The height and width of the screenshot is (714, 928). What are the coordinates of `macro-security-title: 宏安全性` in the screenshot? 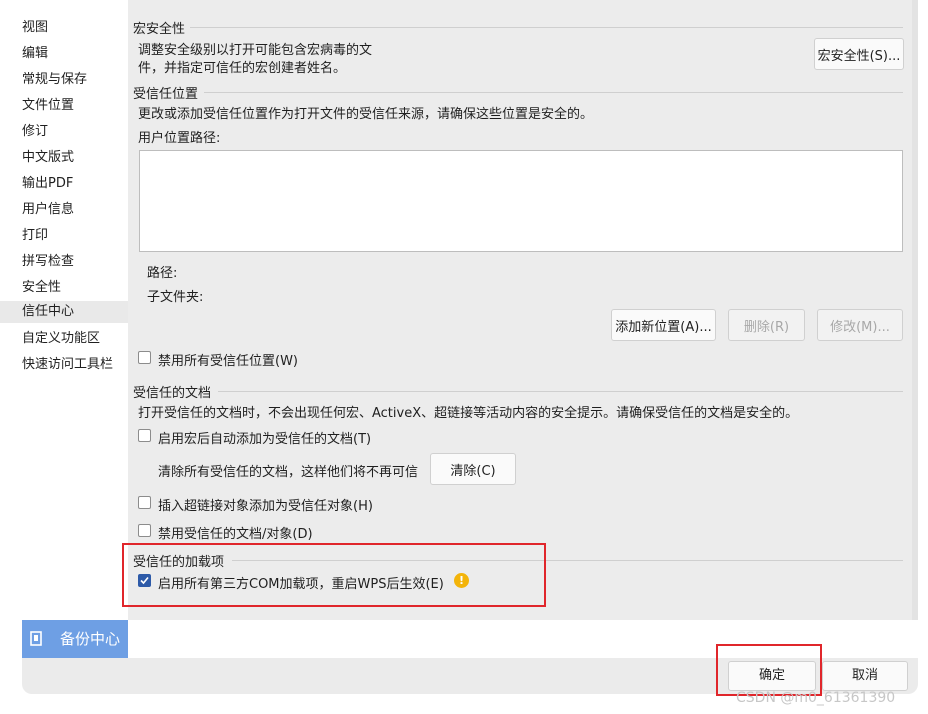 It's located at (159, 29).